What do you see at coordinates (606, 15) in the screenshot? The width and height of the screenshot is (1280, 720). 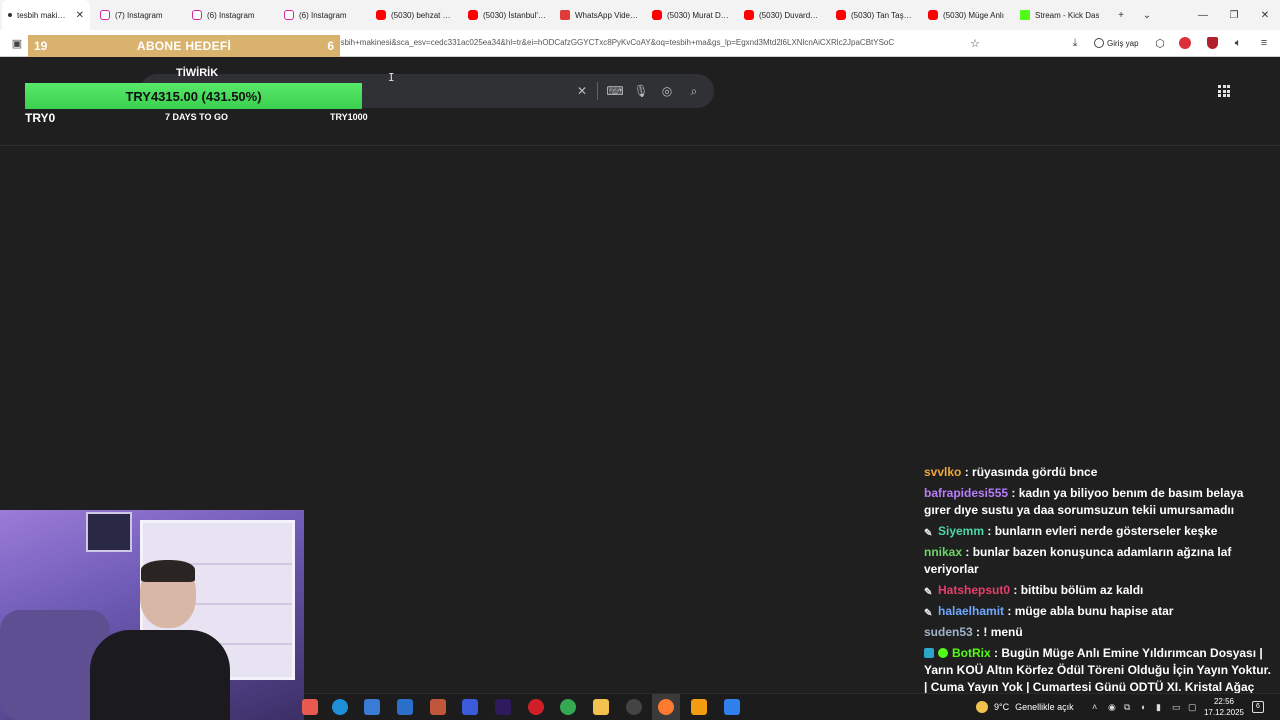 I see `tab-title: WhatsApp Video -` at bounding box center [606, 15].